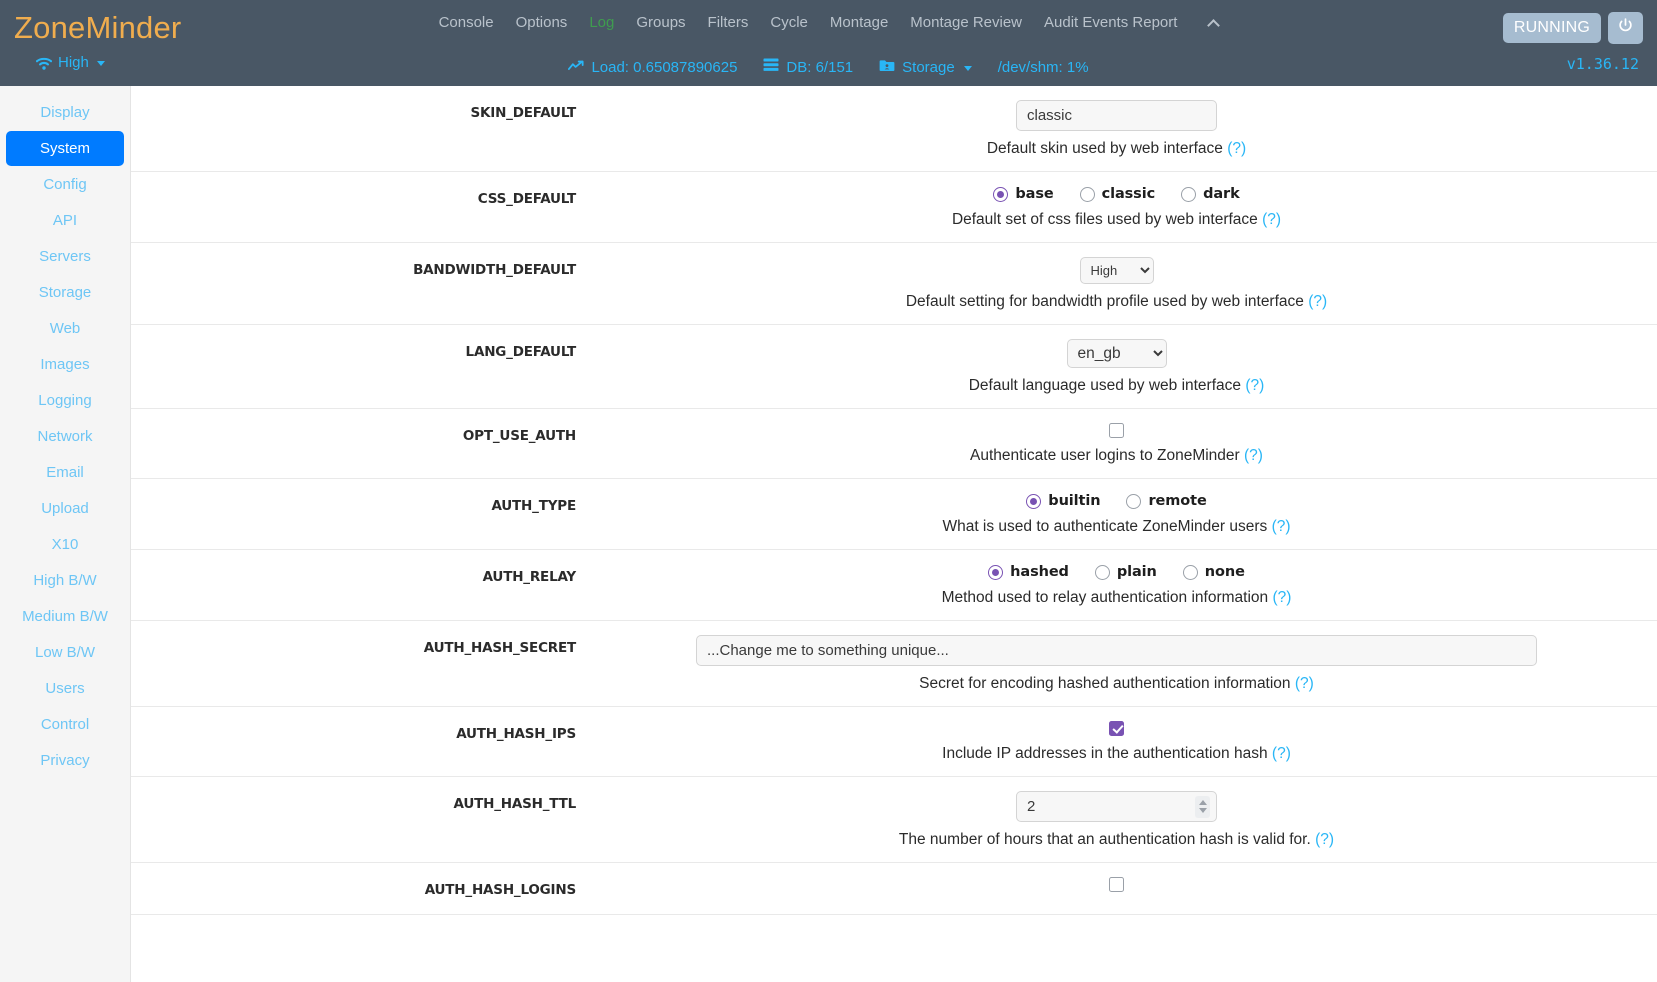  Describe the element at coordinates (466, 22) in the screenshot. I see `nav-item-console: Console` at that location.